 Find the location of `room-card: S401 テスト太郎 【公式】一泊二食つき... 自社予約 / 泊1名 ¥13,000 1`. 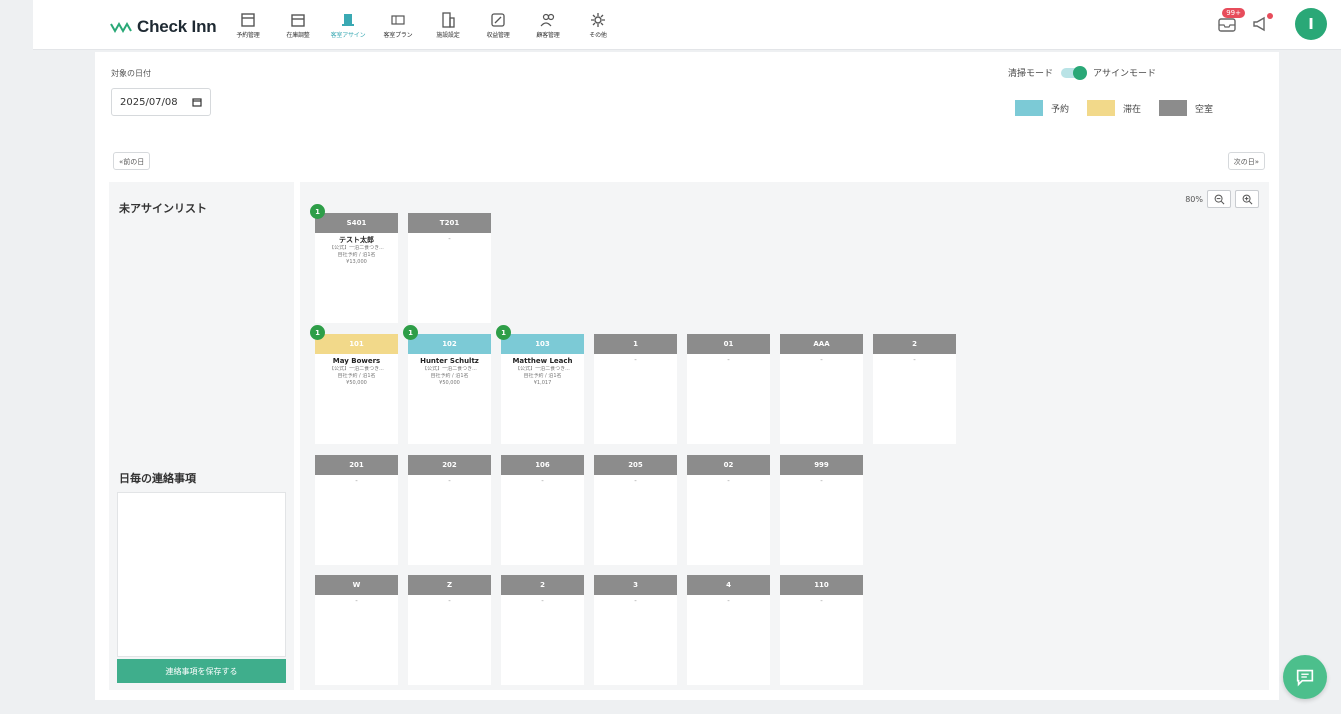

room-card: S401 テスト太郎 【公式】一泊二食つき... 自社予約 / 泊1名 ¥13,000 1 is located at coordinates (354, 263).